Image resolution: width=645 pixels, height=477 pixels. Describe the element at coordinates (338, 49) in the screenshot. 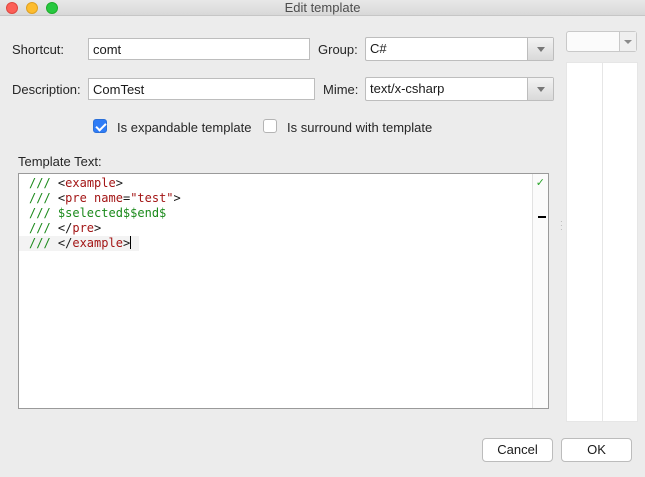

I see `group-label: Group:` at that location.